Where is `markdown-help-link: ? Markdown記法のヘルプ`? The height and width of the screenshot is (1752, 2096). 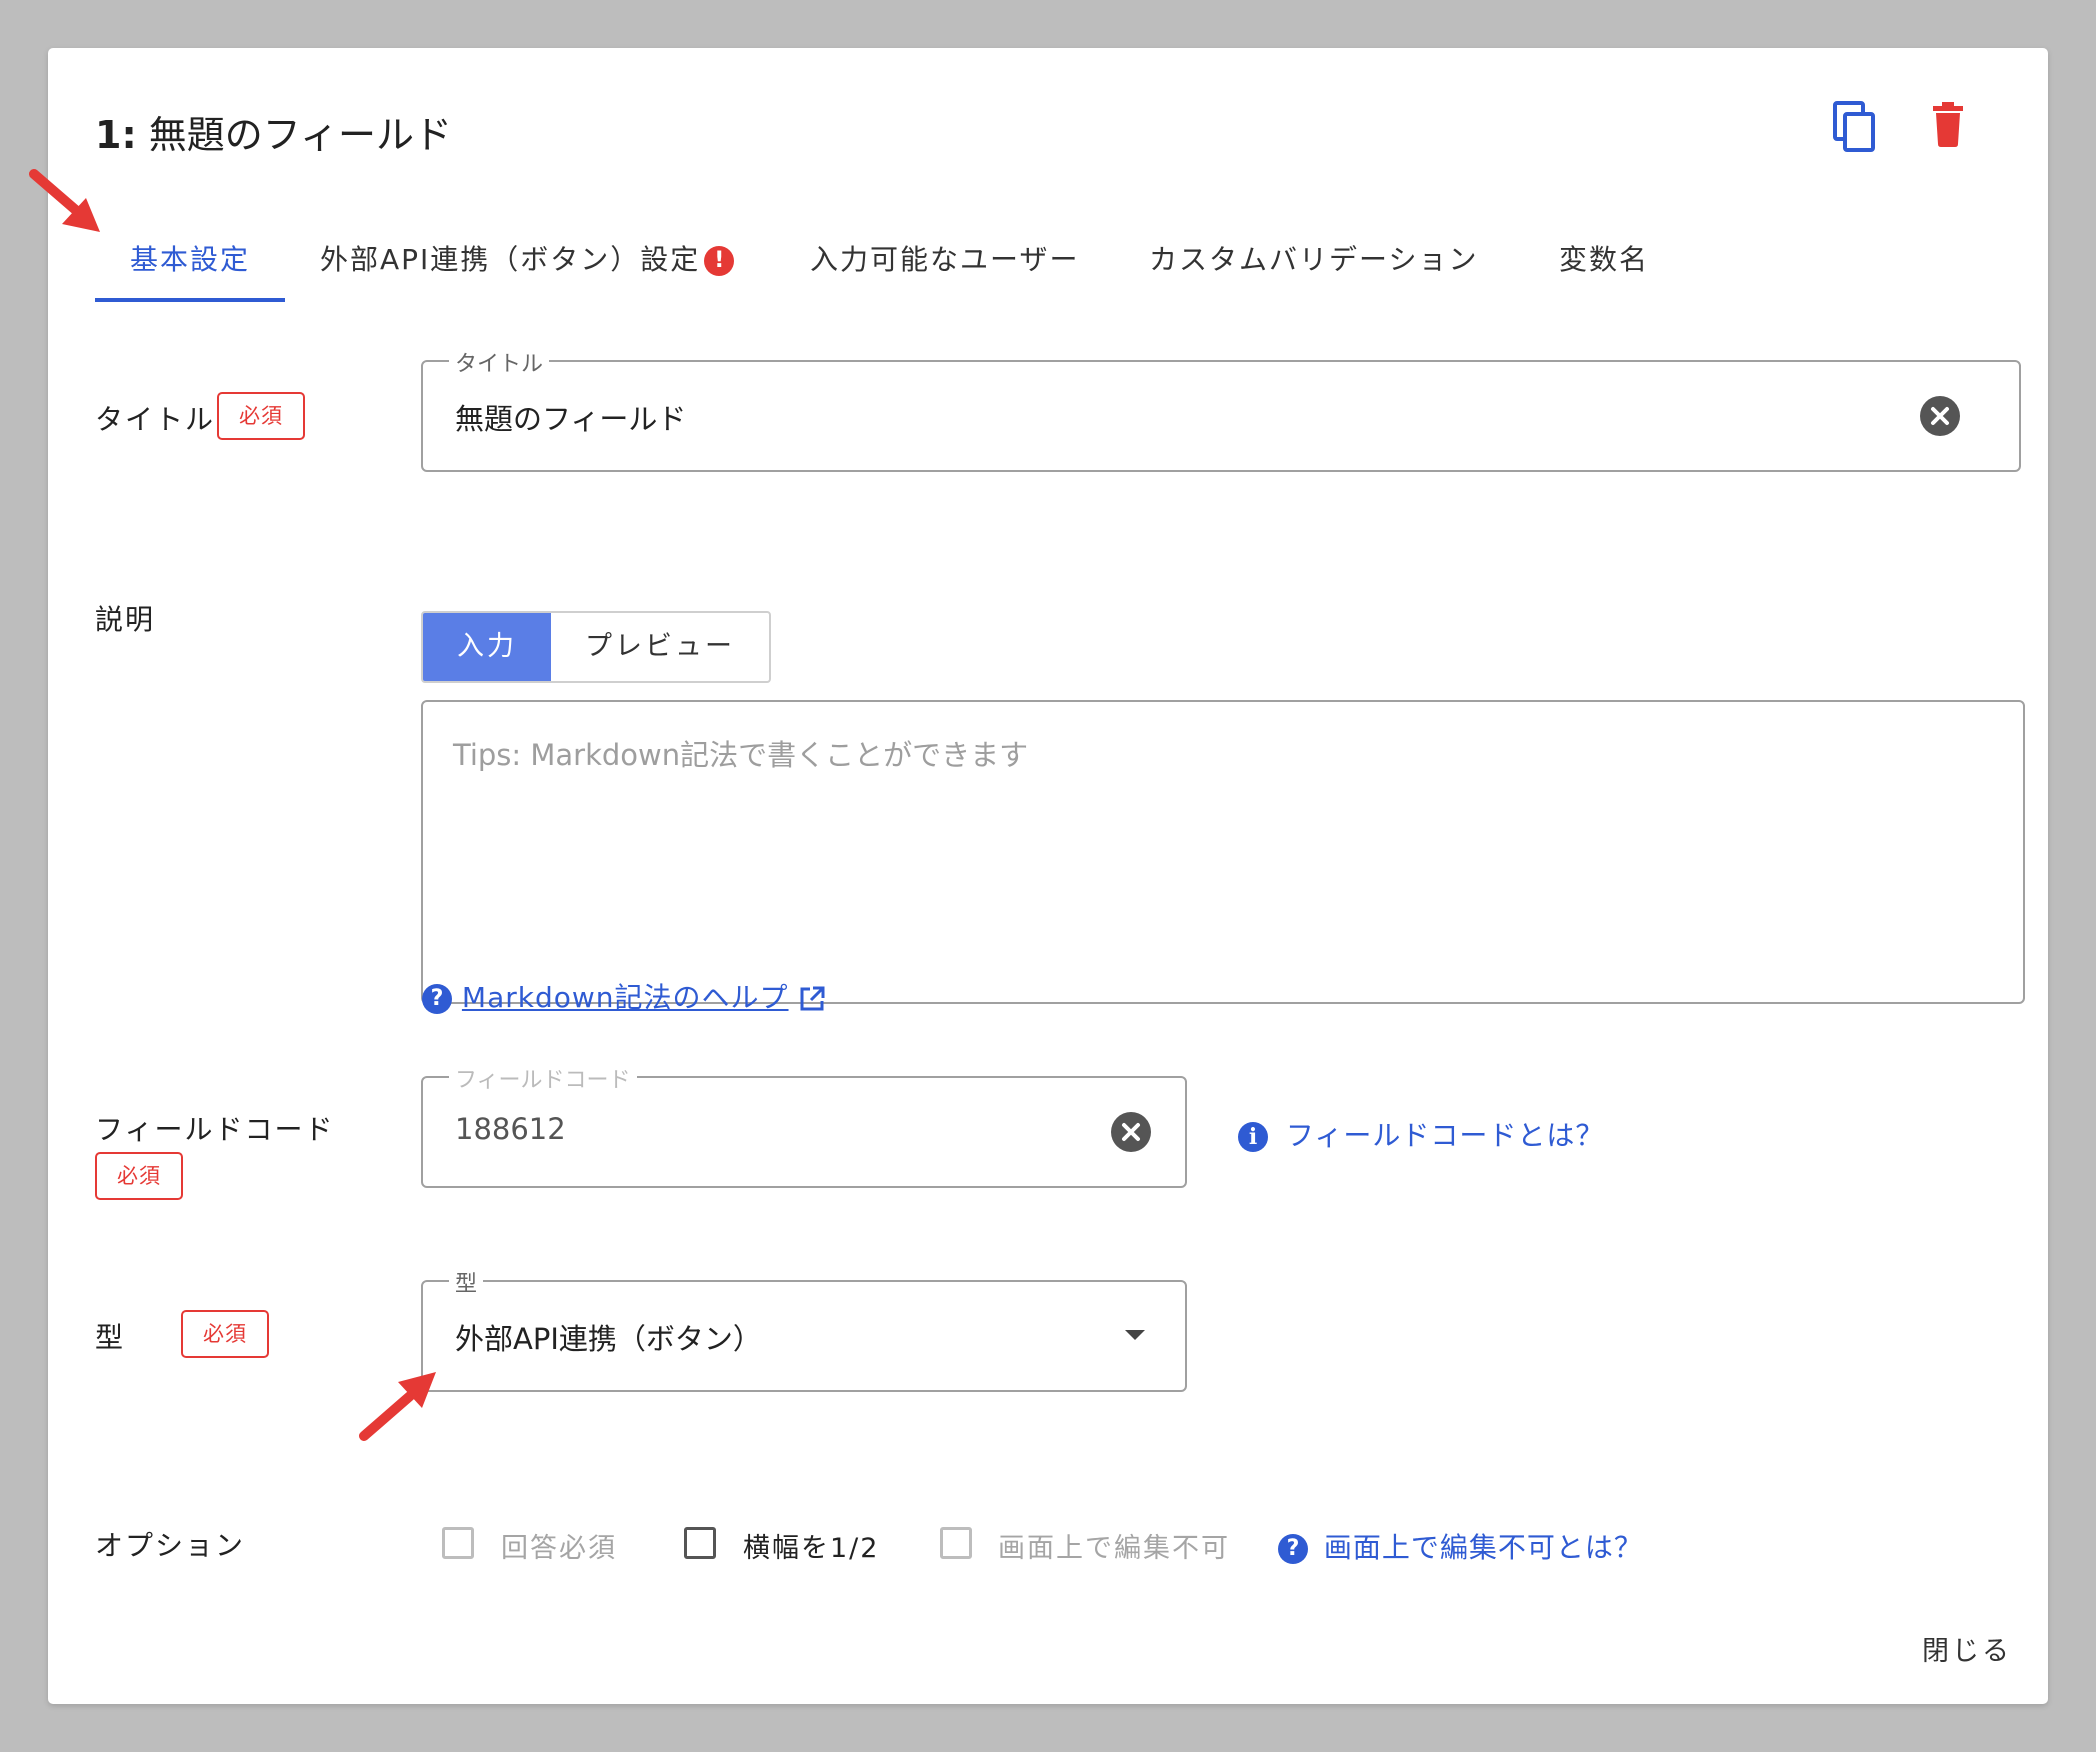
markdown-help-link: ? Markdown記法のヘルプ is located at coordinates (624, 996).